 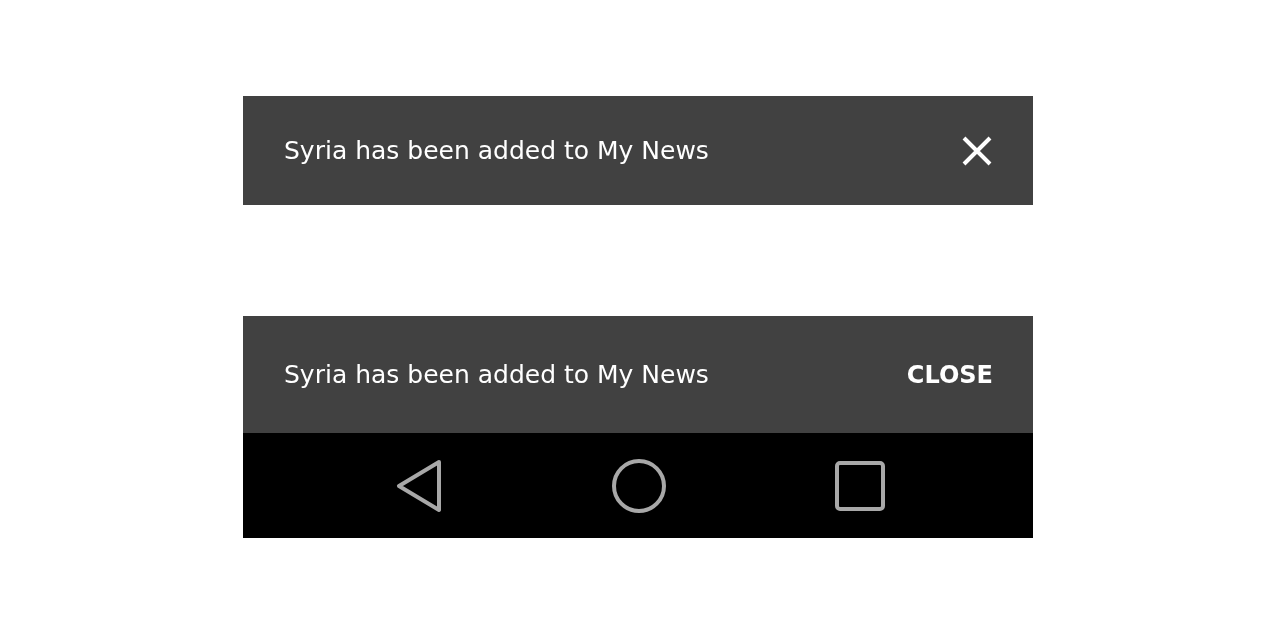 What do you see at coordinates (949, 374) in the screenshot?
I see `close-button: CLOSE` at bounding box center [949, 374].